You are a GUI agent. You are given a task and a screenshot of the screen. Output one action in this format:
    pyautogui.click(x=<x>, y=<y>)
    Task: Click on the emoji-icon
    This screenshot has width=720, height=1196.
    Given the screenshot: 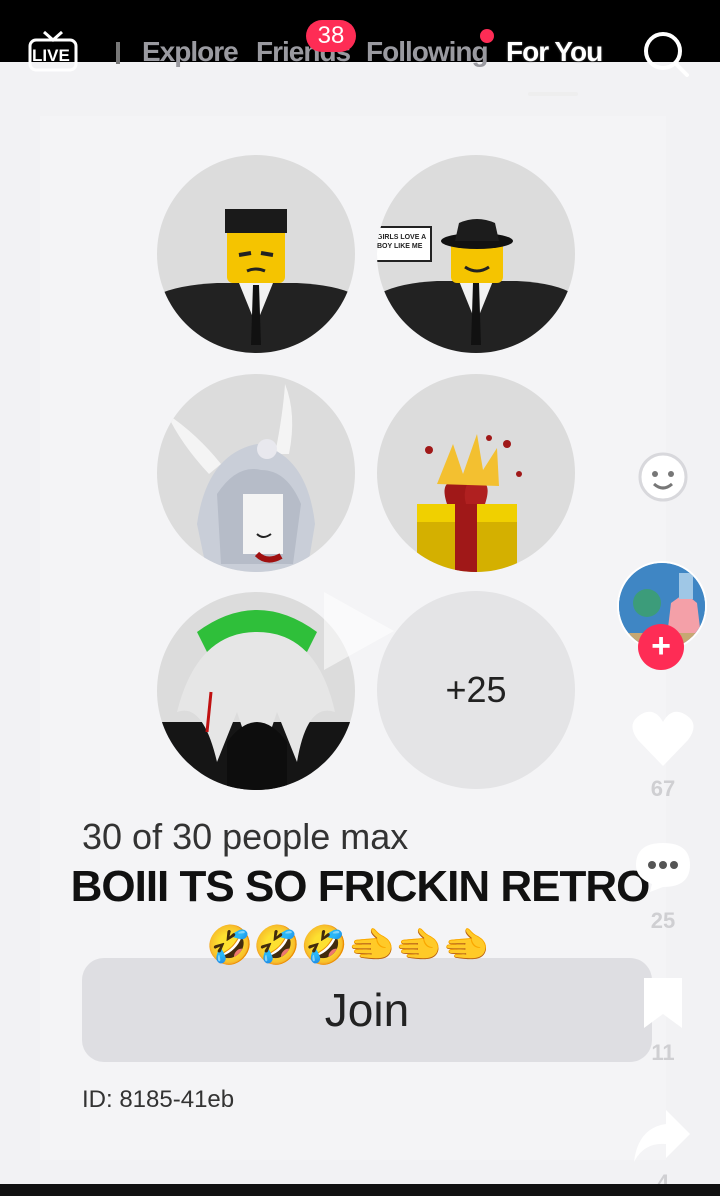 What is the action you would take?
    pyautogui.click(x=663, y=477)
    